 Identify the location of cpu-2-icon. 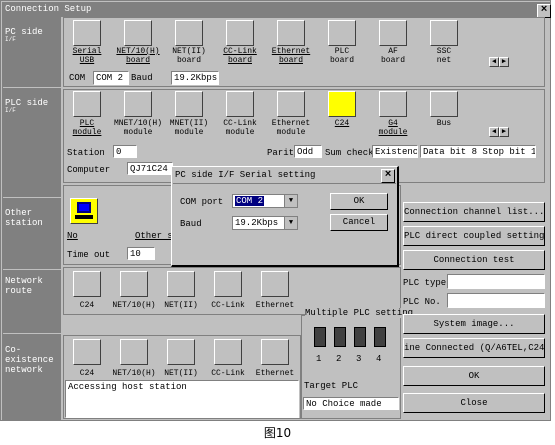
(340, 337).